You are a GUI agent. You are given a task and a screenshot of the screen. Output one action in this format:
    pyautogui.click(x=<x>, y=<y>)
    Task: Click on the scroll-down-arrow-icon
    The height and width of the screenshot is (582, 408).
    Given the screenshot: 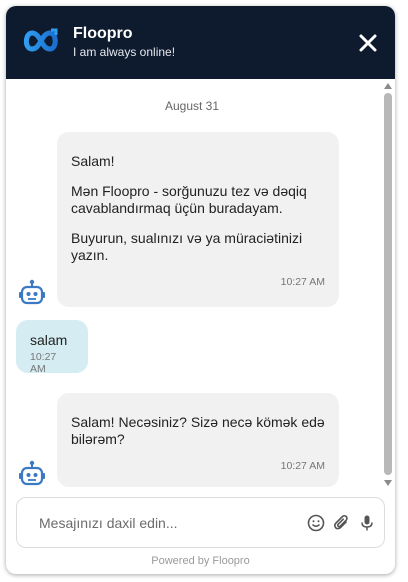 What is the action you would take?
    pyautogui.click(x=388, y=483)
    